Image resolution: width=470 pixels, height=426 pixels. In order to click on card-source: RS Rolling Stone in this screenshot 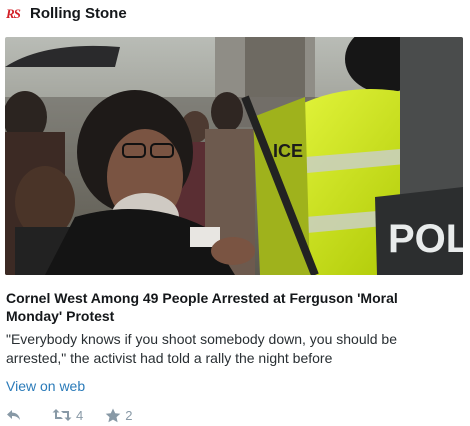, I will do `click(66, 13)`.